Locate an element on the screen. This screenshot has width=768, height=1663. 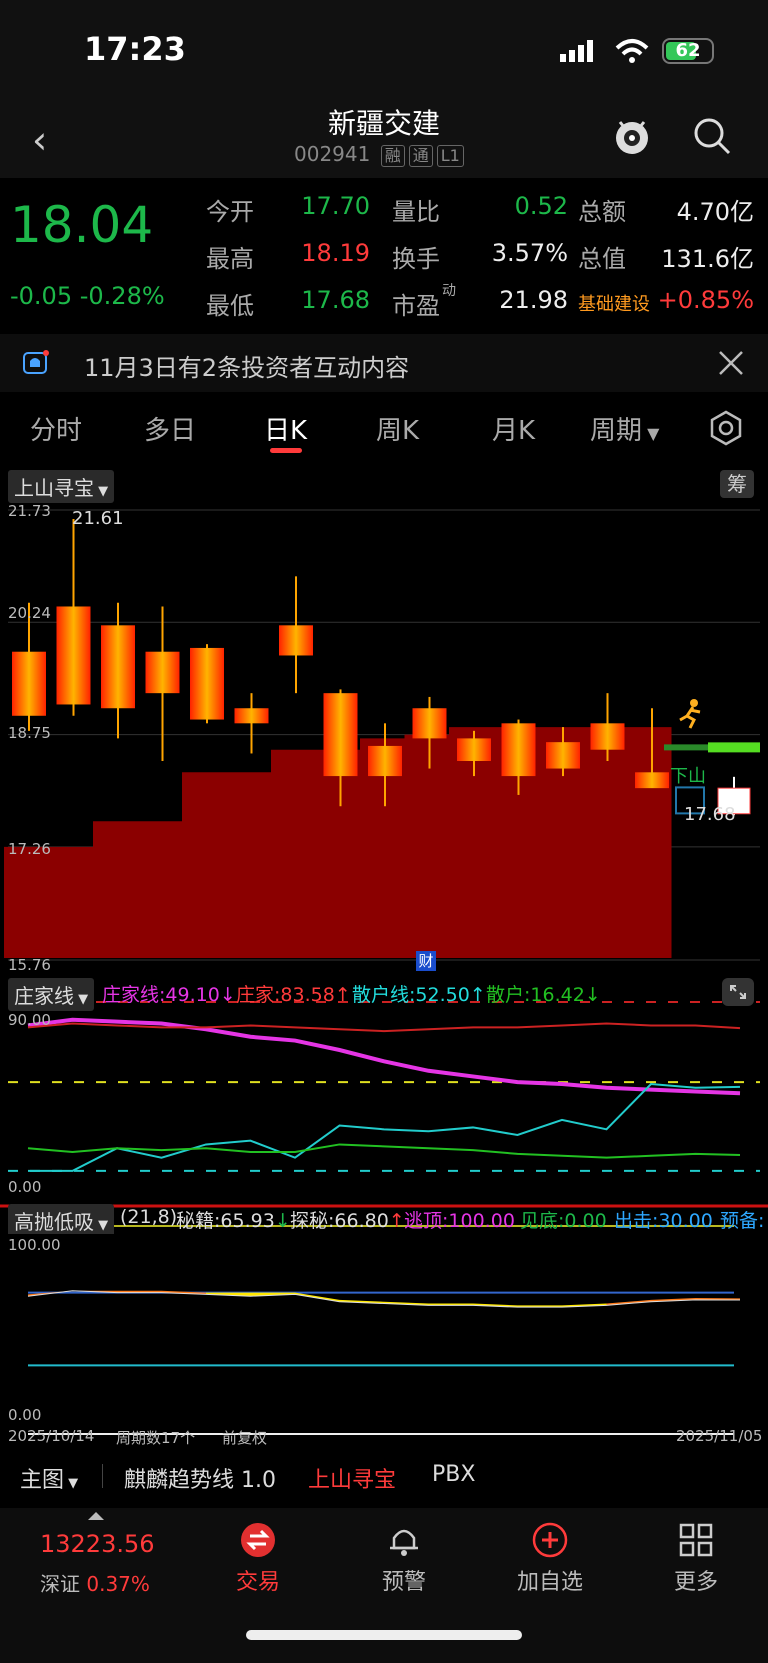
chevron-down-icon: ▼ is located at coordinates (101, 1225).